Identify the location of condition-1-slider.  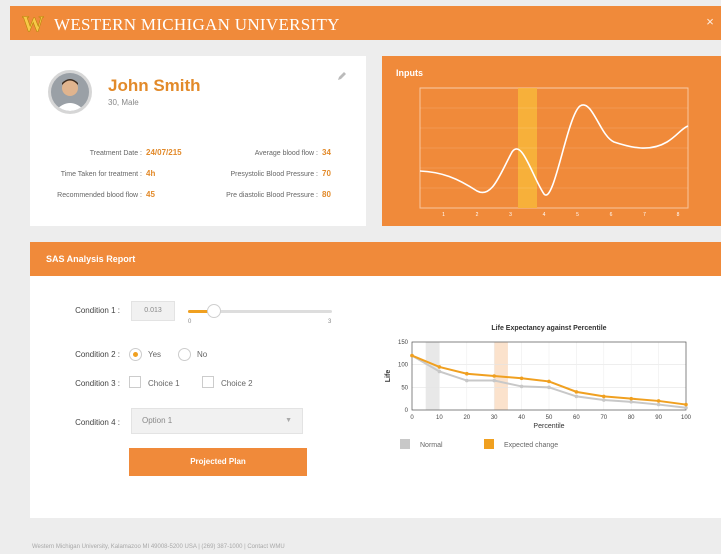
(260, 311).